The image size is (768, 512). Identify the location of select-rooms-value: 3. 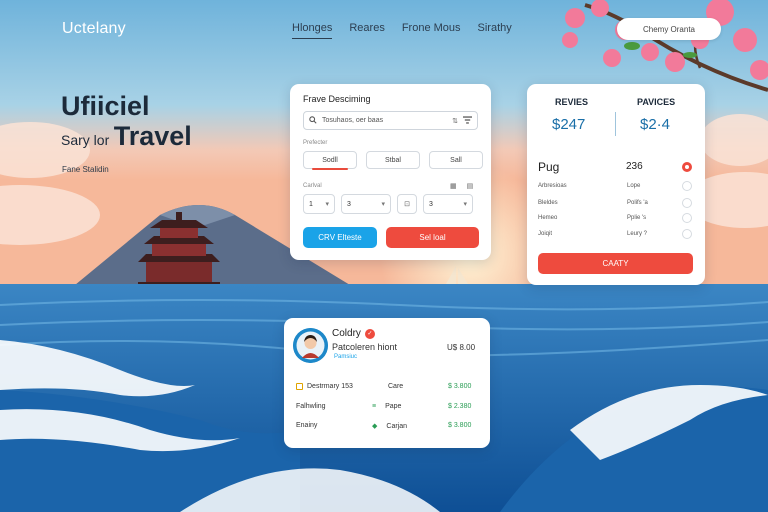
(431, 204).